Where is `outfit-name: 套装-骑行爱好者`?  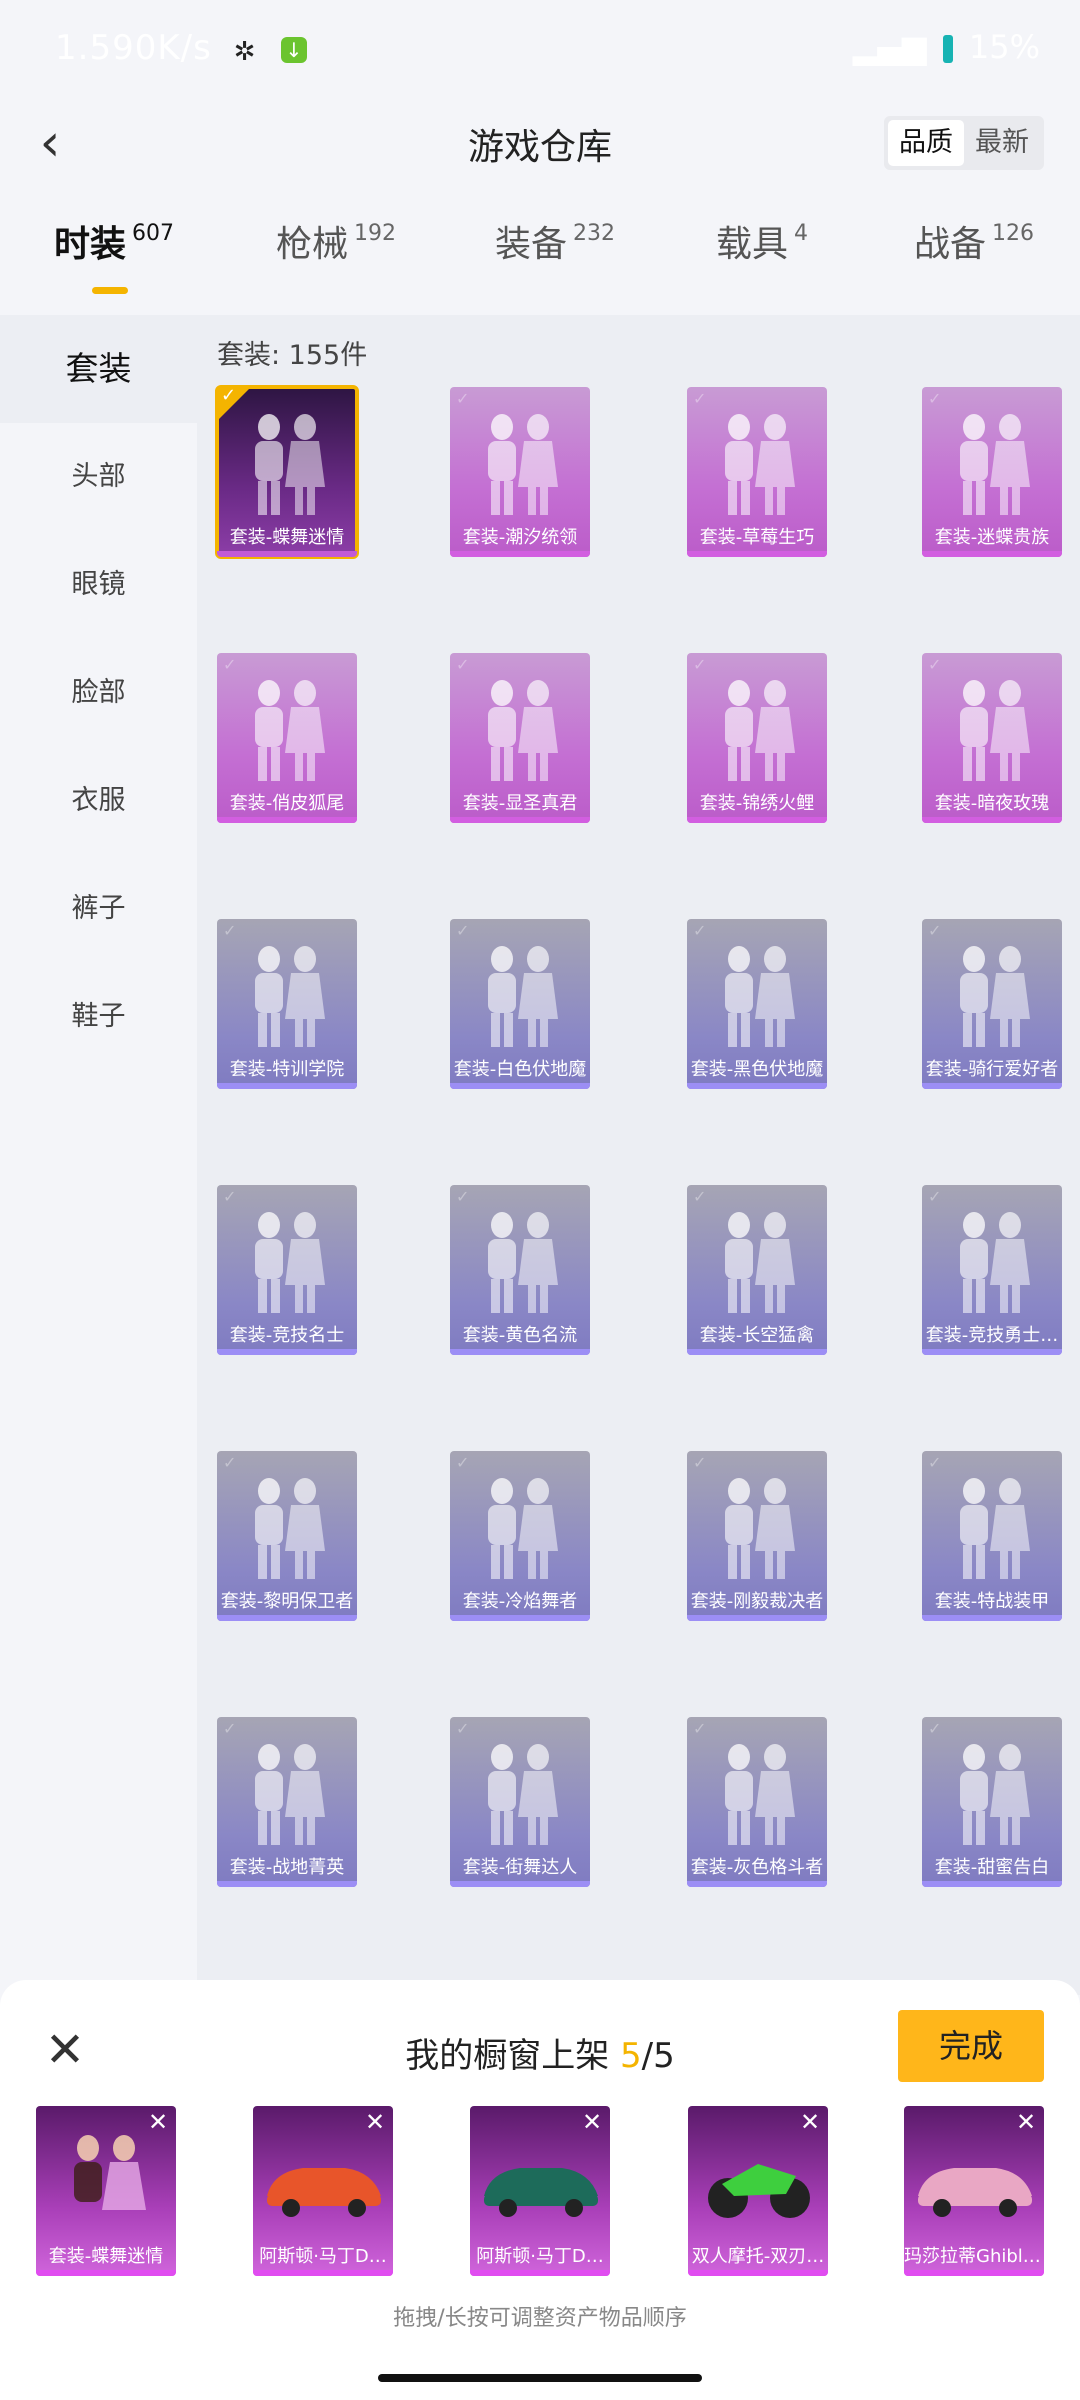
outfit-name: 套装-骑行爱好者 is located at coordinates (992, 1069).